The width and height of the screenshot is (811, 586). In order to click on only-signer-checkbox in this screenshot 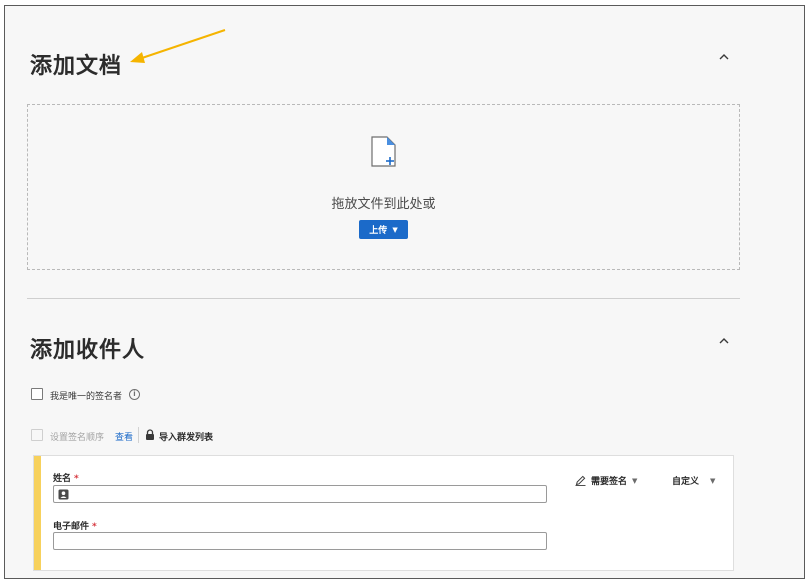, I will do `click(37, 394)`.